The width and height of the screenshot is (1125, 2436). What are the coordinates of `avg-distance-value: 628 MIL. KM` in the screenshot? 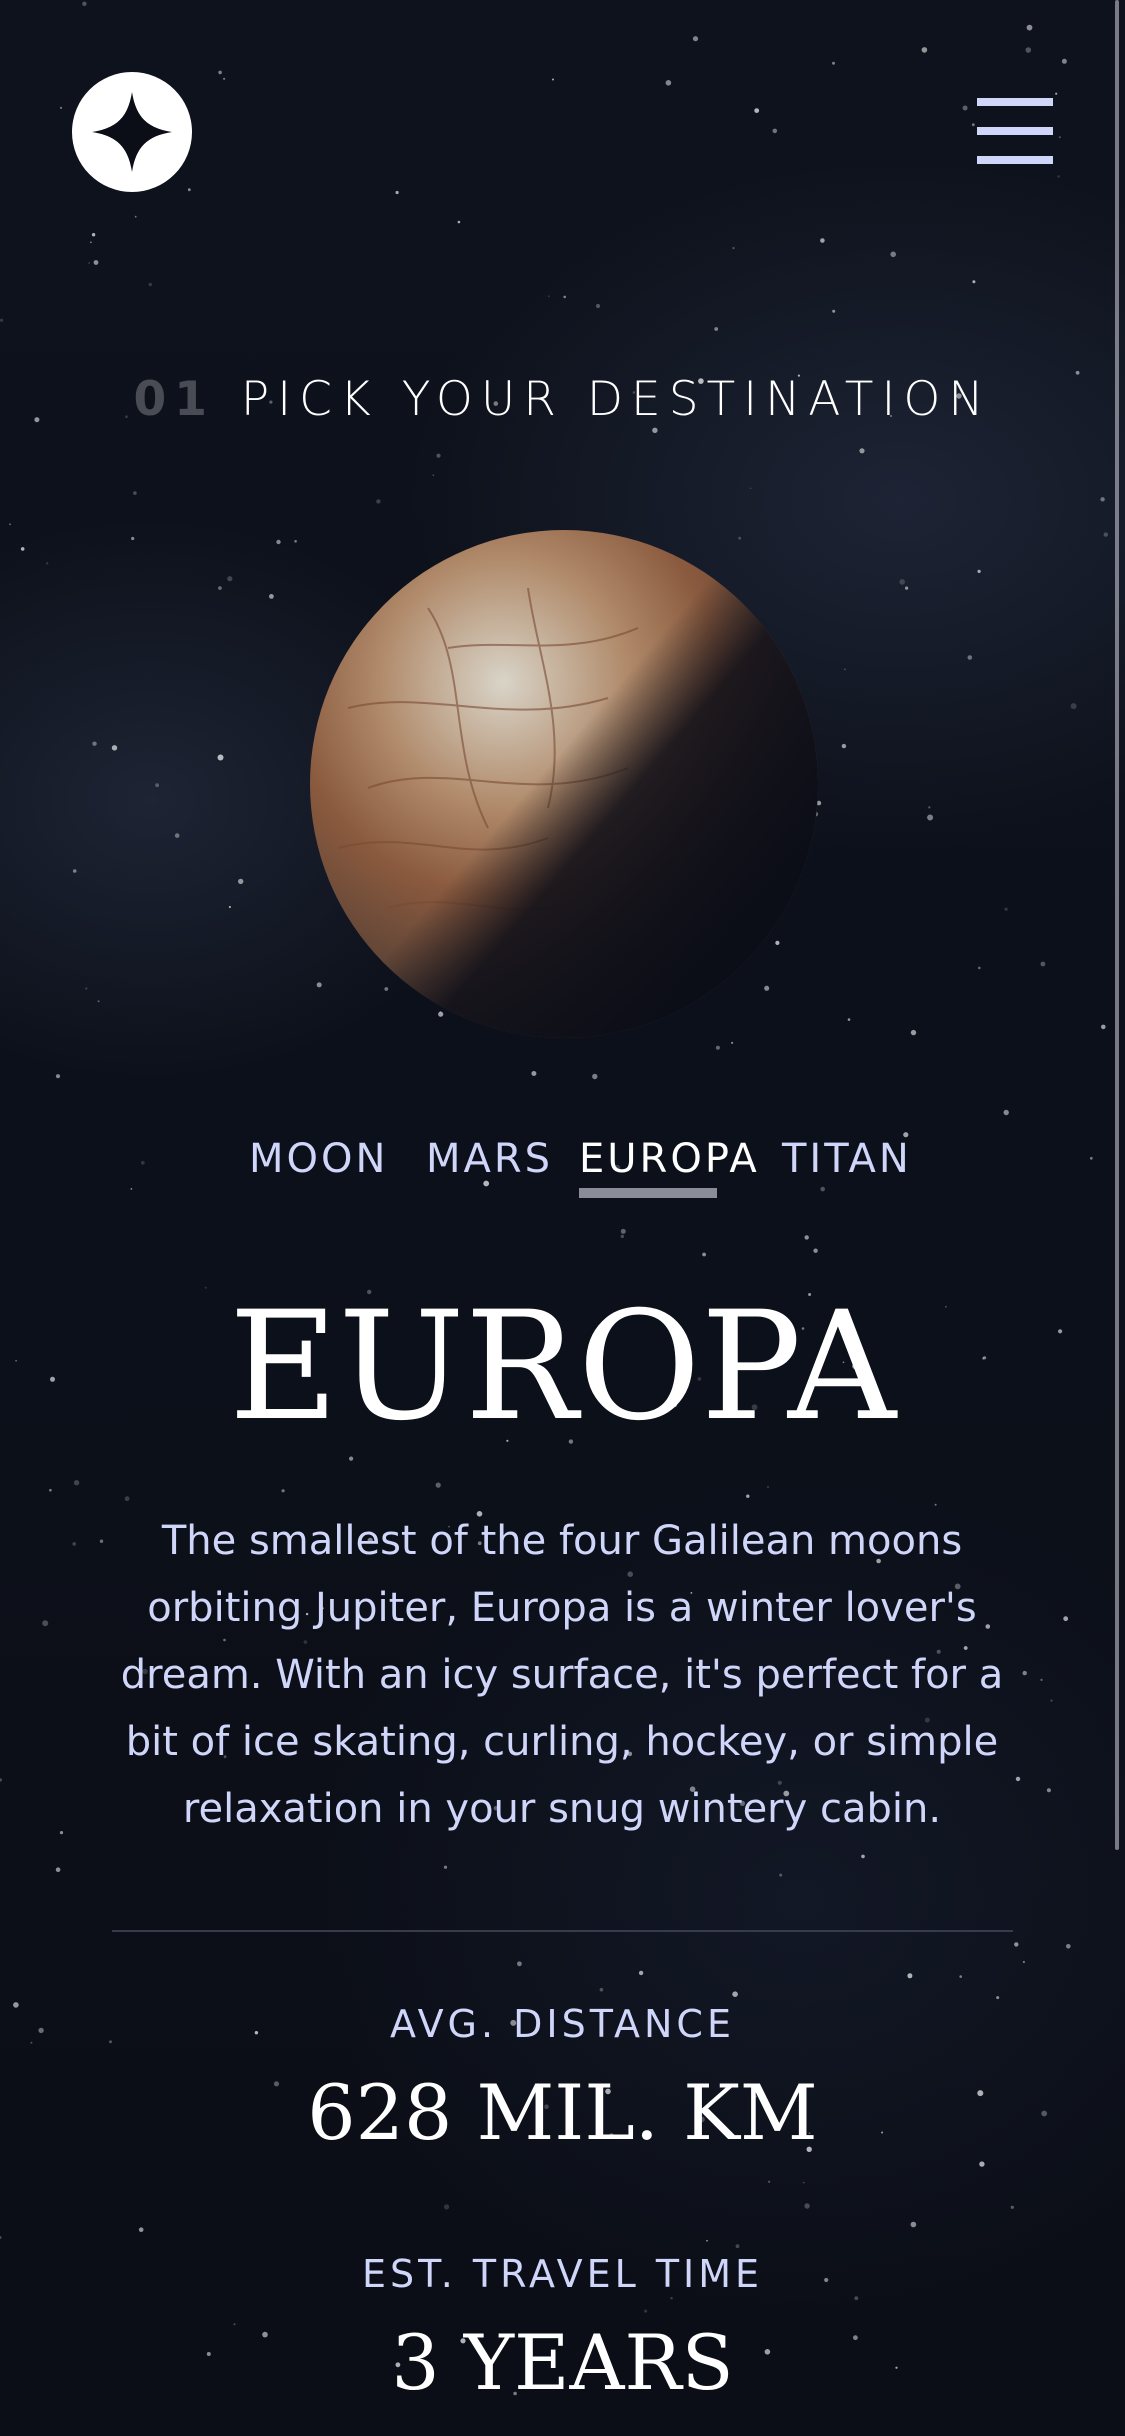 It's located at (562, 2112).